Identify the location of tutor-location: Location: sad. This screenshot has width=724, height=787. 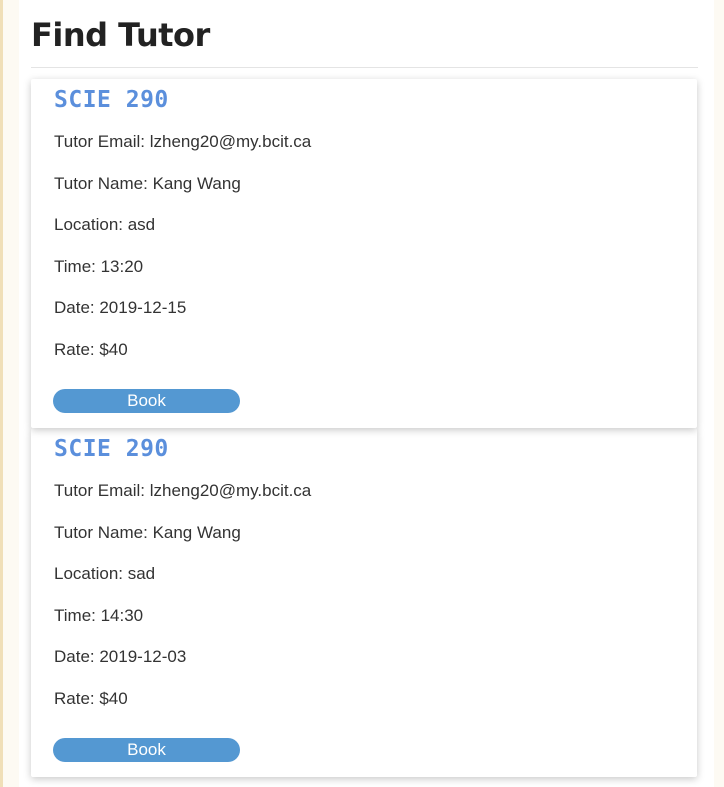
(105, 573).